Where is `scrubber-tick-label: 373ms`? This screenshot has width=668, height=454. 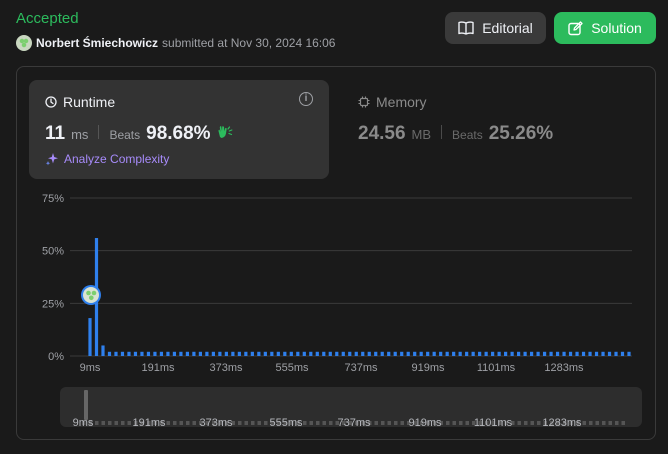
scrubber-tick-label: 373ms is located at coordinates (216, 423).